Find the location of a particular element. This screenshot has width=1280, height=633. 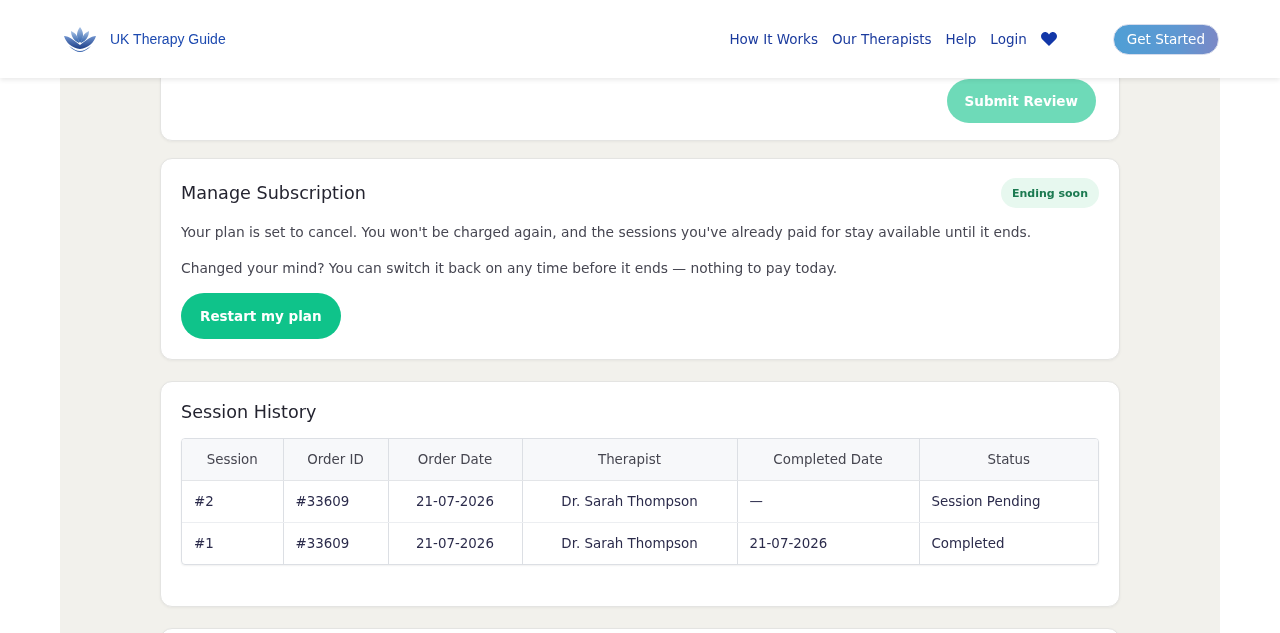

lotus-logo-icon is located at coordinates (80, 39).